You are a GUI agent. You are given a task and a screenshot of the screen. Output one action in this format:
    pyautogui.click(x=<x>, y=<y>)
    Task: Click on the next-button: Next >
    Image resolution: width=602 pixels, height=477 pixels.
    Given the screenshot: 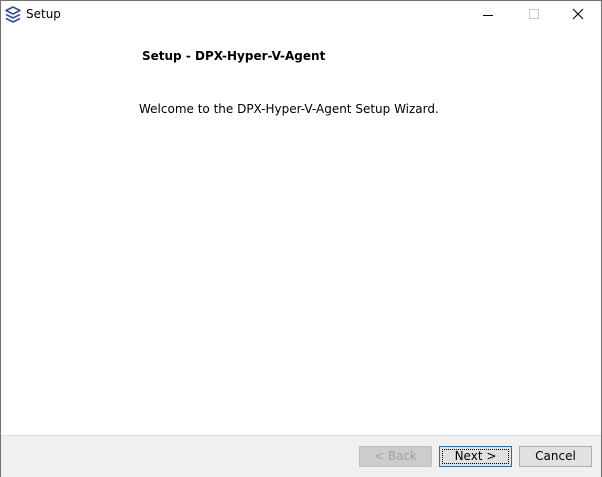 What is the action you would take?
    pyautogui.click(x=475, y=456)
    